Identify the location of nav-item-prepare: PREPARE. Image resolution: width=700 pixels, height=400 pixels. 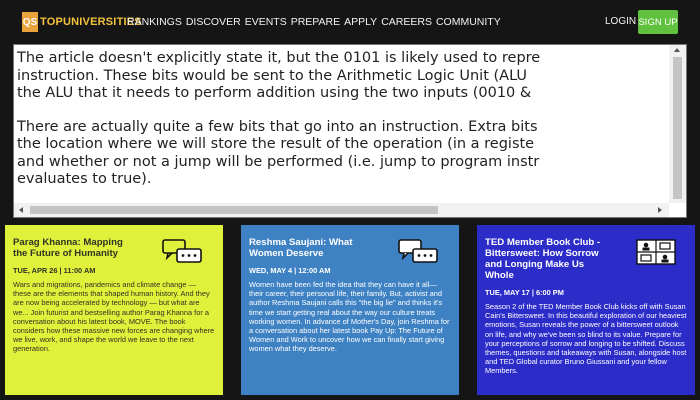
(315, 22).